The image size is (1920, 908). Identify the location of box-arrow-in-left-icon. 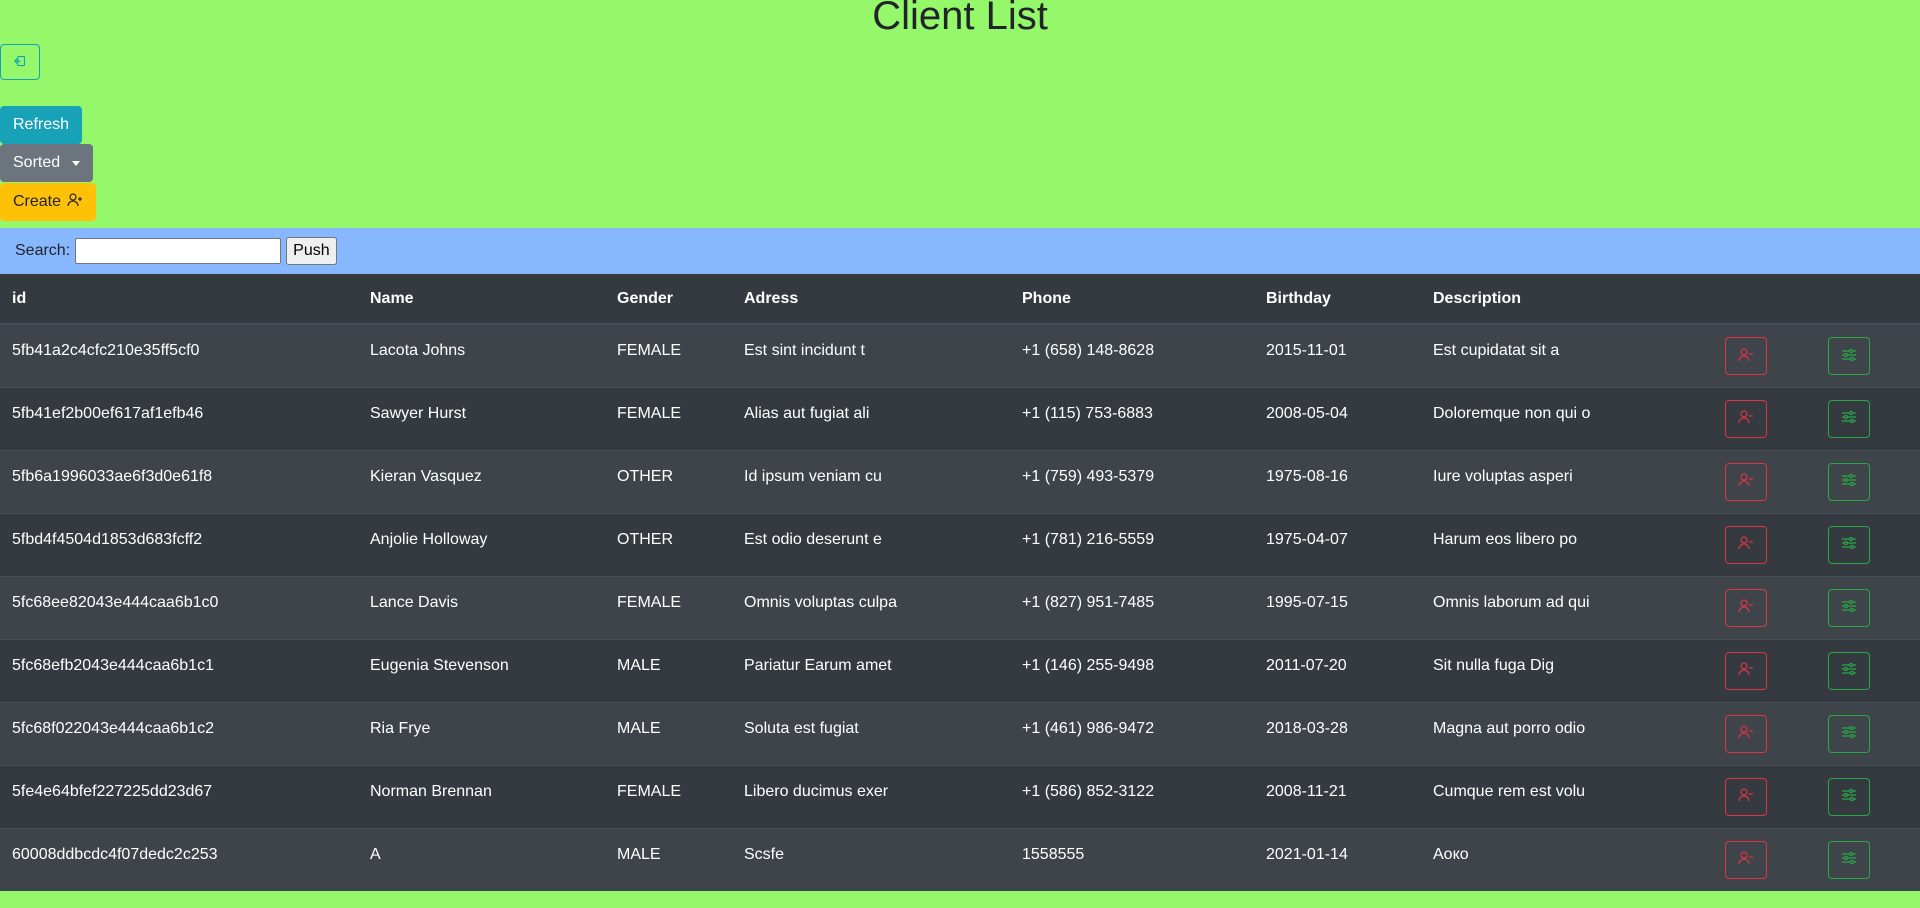
(19, 62).